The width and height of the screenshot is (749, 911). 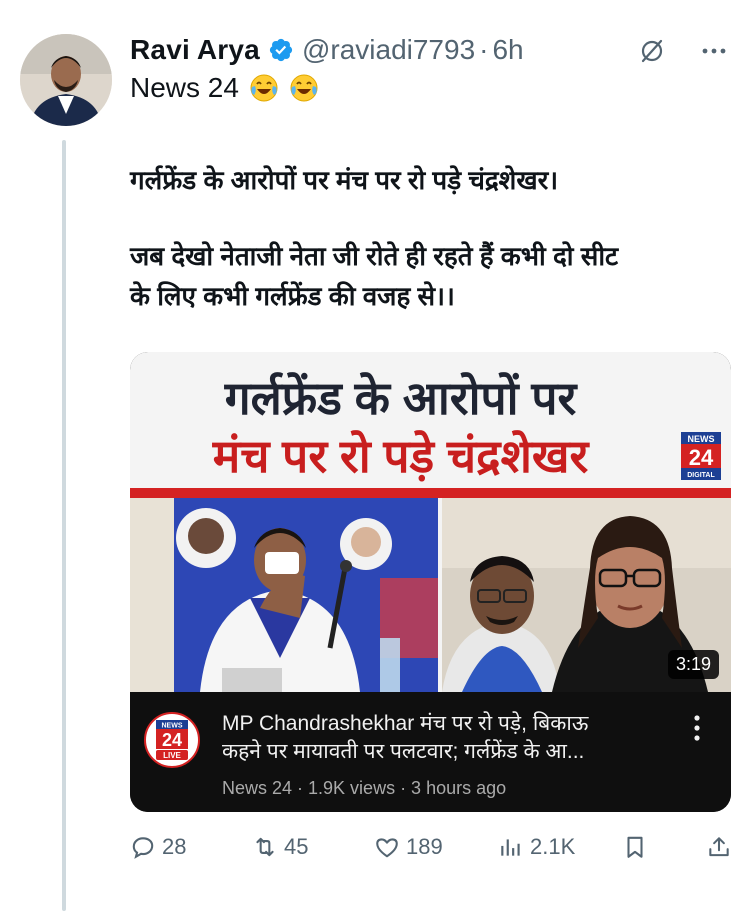 What do you see at coordinates (143, 848) in the screenshot?
I see `reply-icon` at bounding box center [143, 848].